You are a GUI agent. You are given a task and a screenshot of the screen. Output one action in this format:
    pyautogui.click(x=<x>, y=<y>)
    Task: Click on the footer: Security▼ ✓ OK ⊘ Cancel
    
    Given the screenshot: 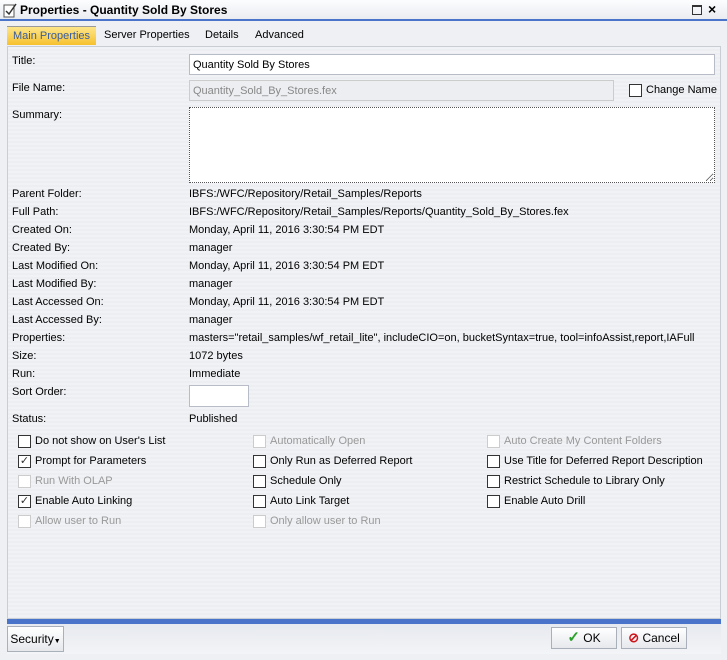 What is the action you would take?
    pyautogui.click(x=364, y=639)
    